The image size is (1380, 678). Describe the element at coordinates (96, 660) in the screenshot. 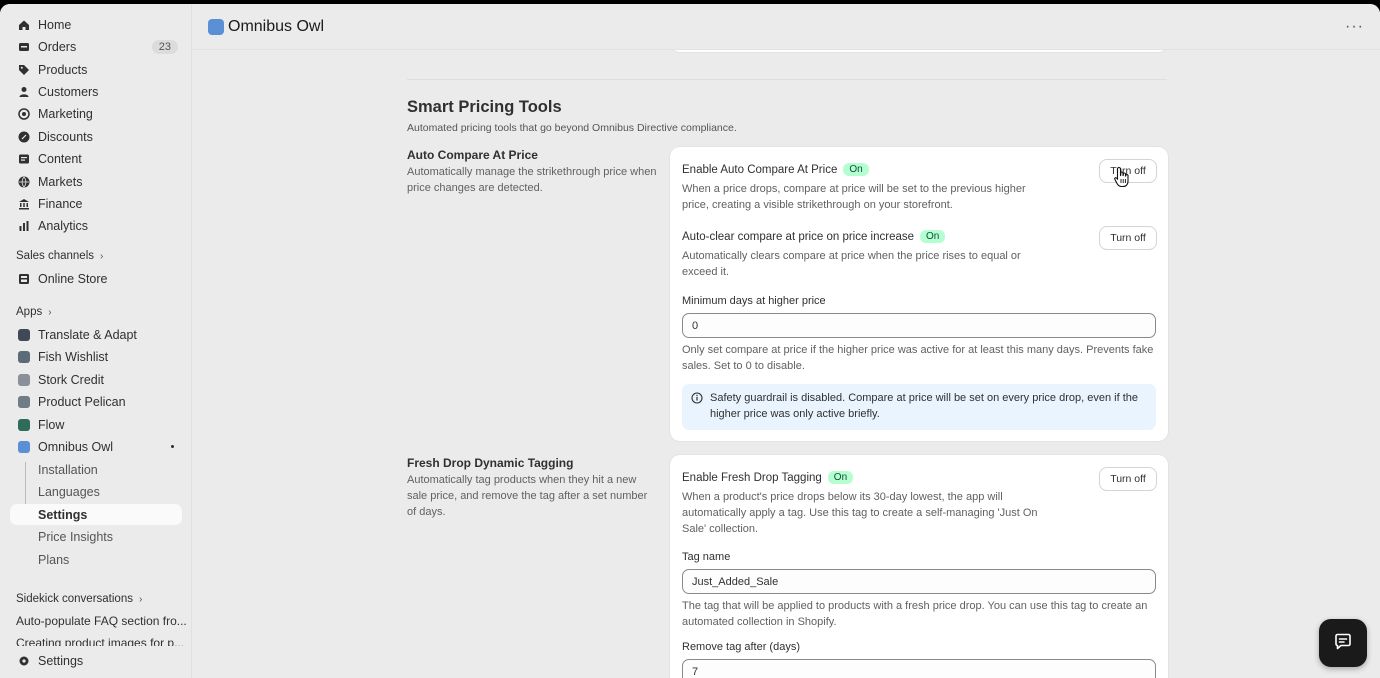

I see `sidebar-item-settings: Settings` at that location.